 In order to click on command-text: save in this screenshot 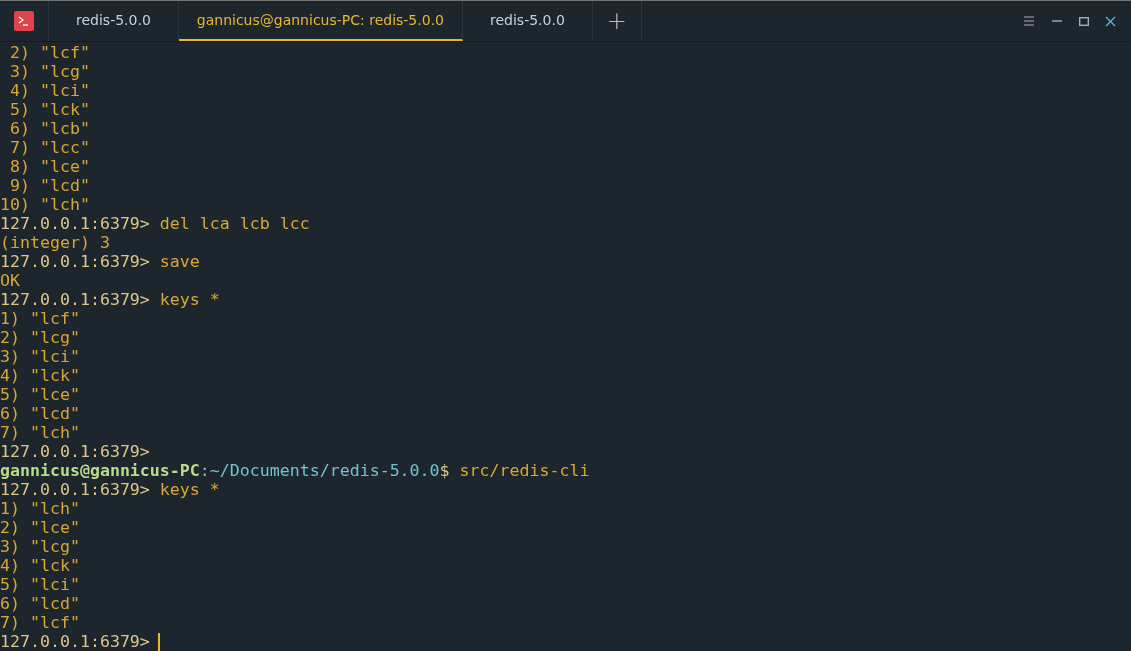, I will do `click(179, 261)`.